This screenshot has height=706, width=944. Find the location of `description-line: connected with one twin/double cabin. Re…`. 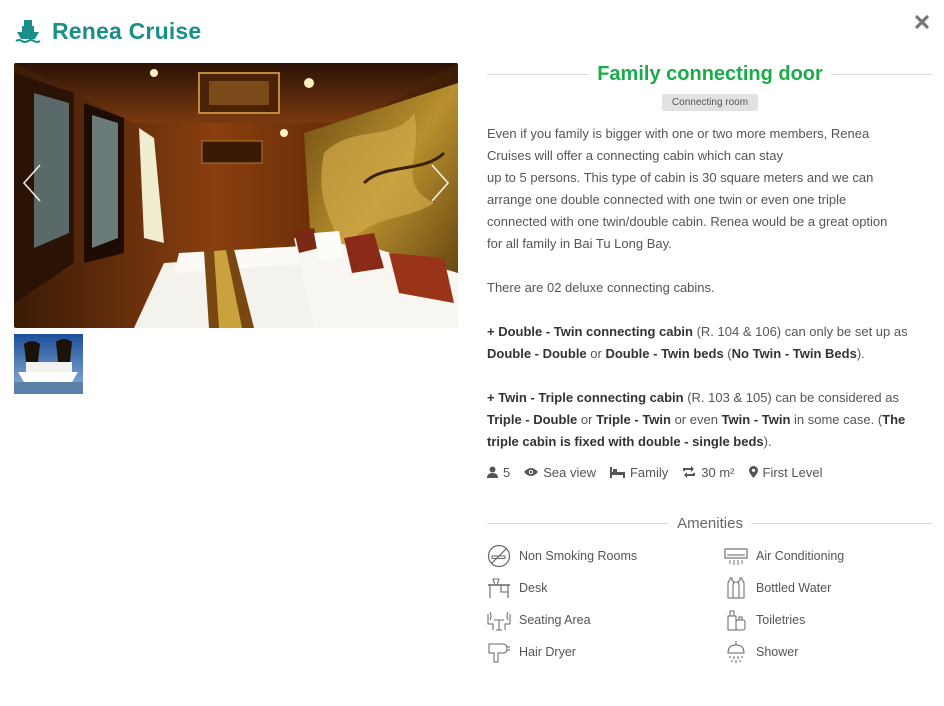

description-line: connected with one twin/double cabin. Re… is located at coordinates (687, 221).